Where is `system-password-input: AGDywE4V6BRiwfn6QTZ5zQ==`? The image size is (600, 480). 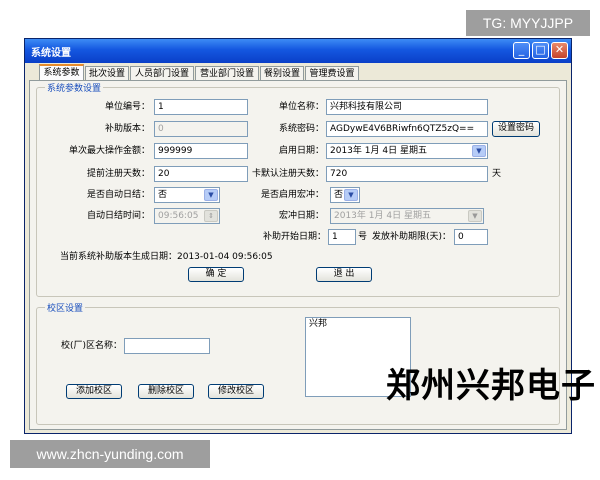 system-password-input: AGDywE4V6BRiwfn6QTZ5zQ== is located at coordinates (407, 129).